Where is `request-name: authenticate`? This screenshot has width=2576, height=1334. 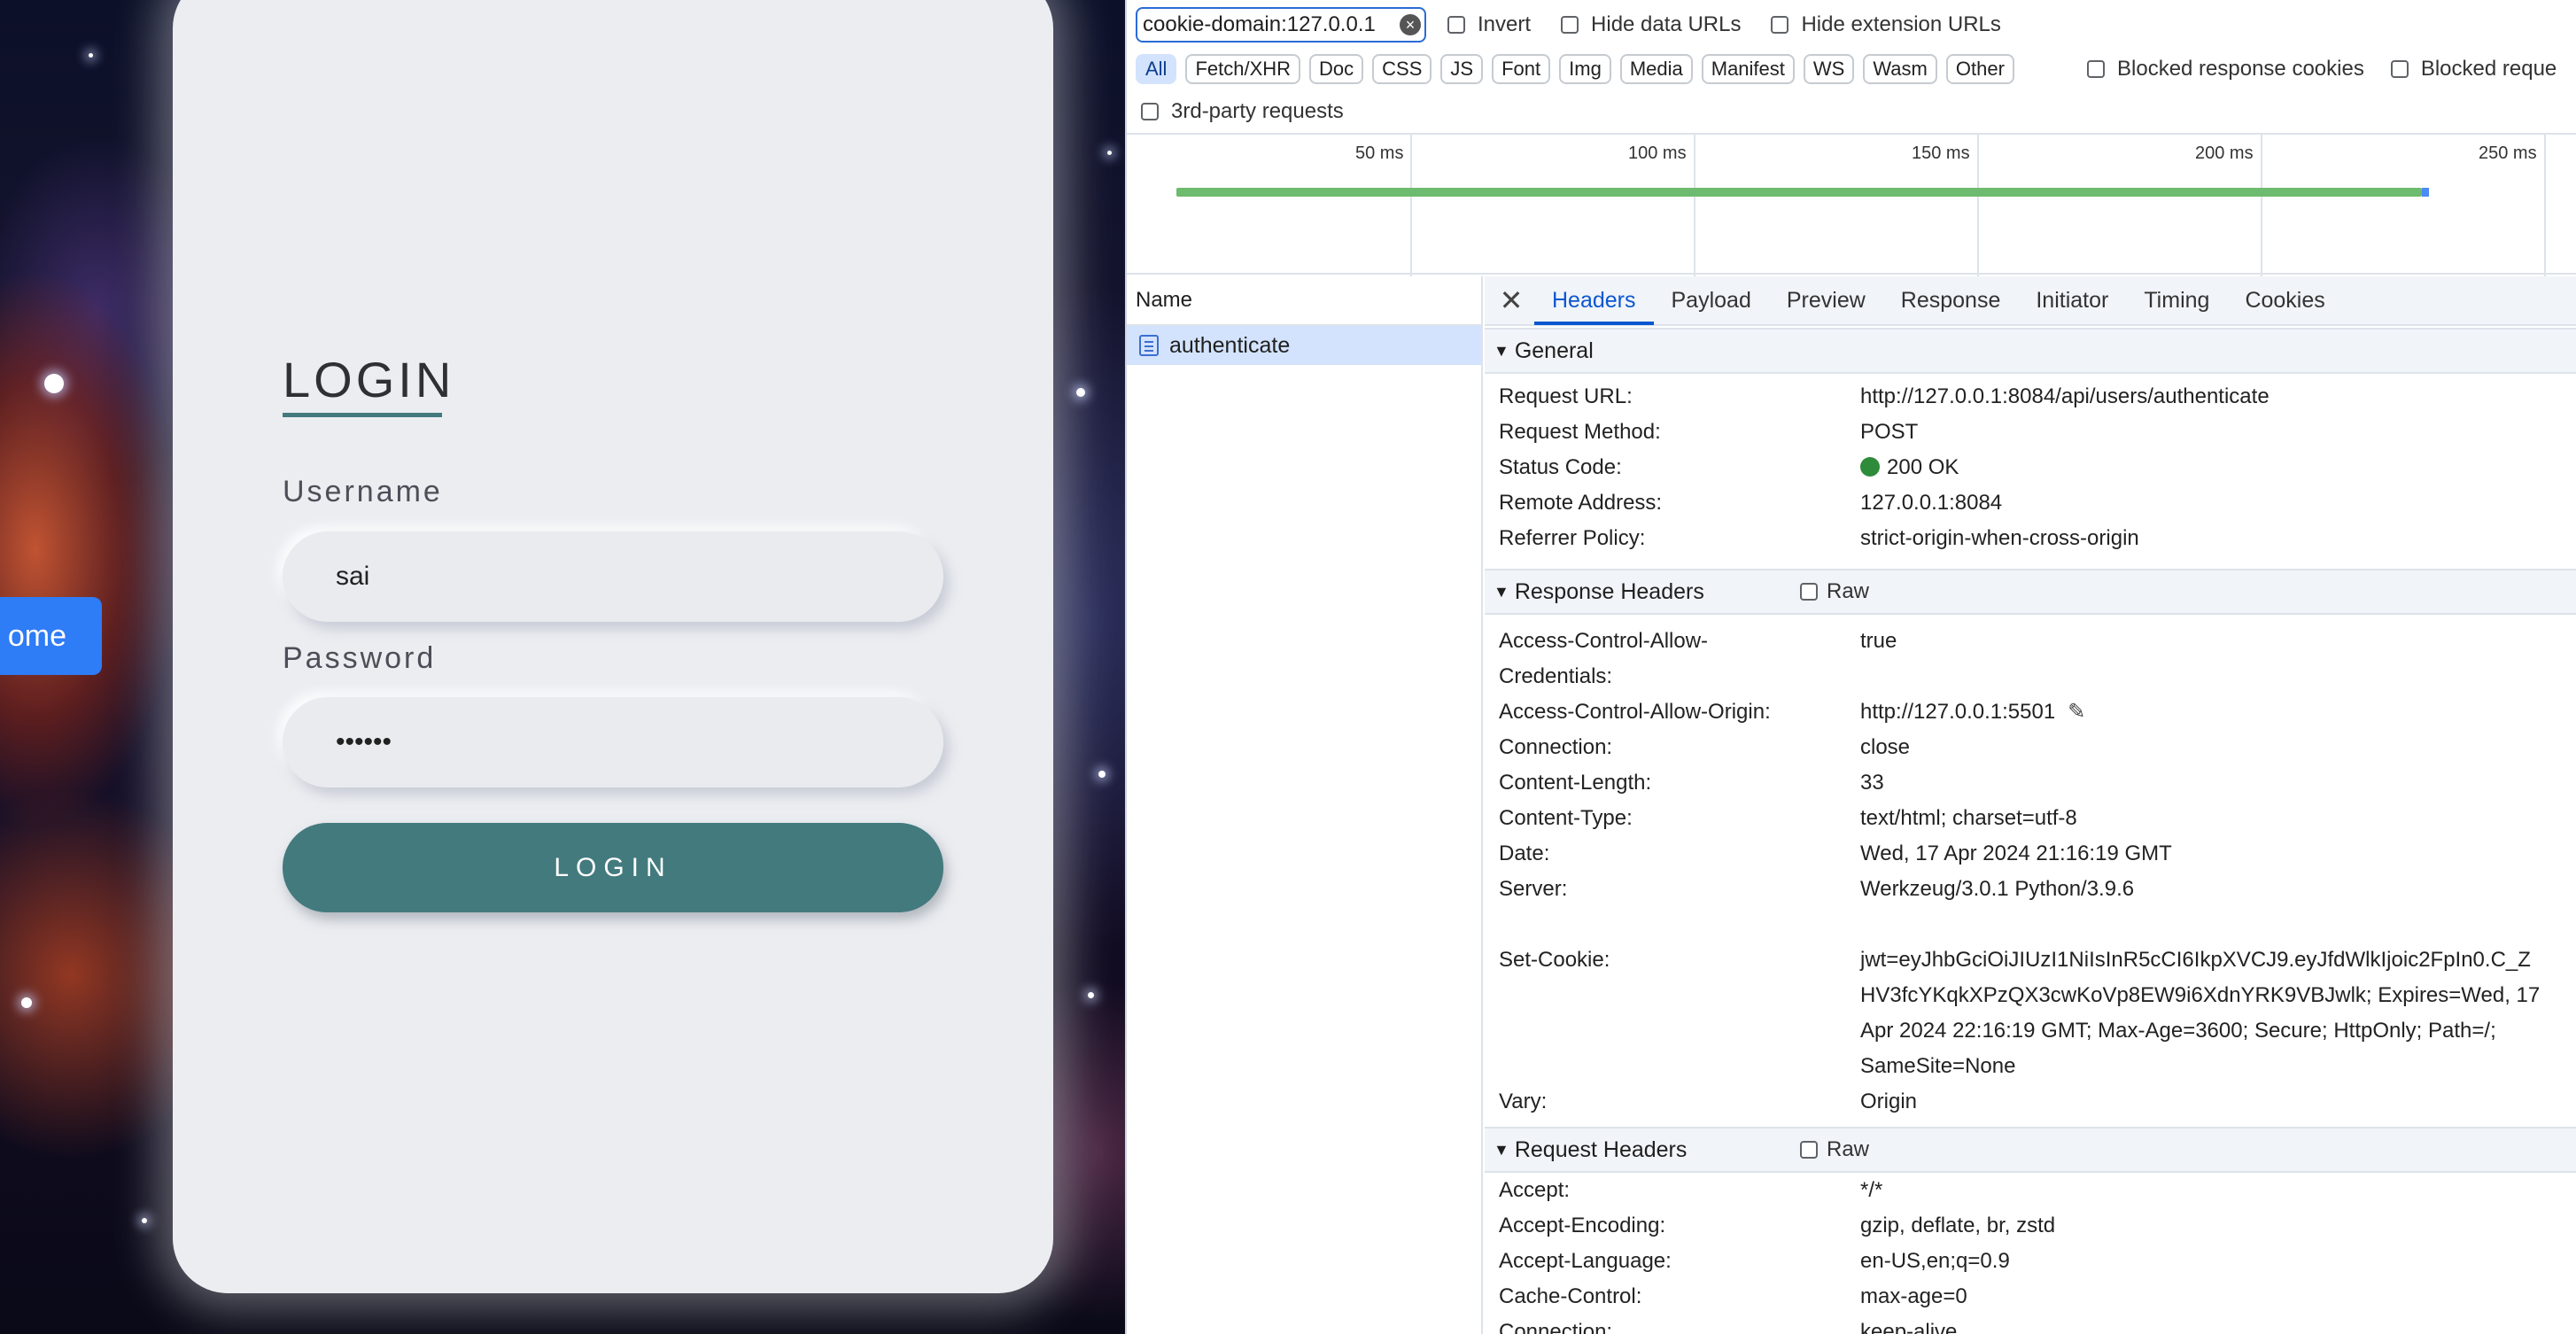 request-name: authenticate is located at coordinates (1230, 345).